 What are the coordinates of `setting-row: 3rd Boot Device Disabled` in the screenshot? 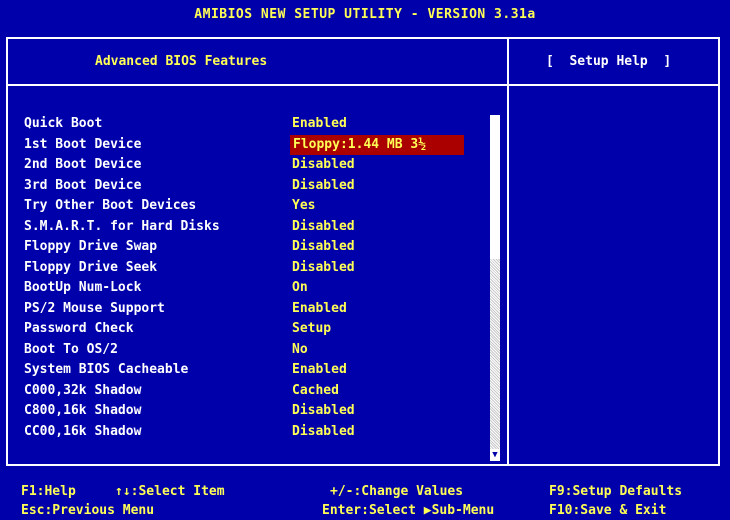 It's located at (259, 186).